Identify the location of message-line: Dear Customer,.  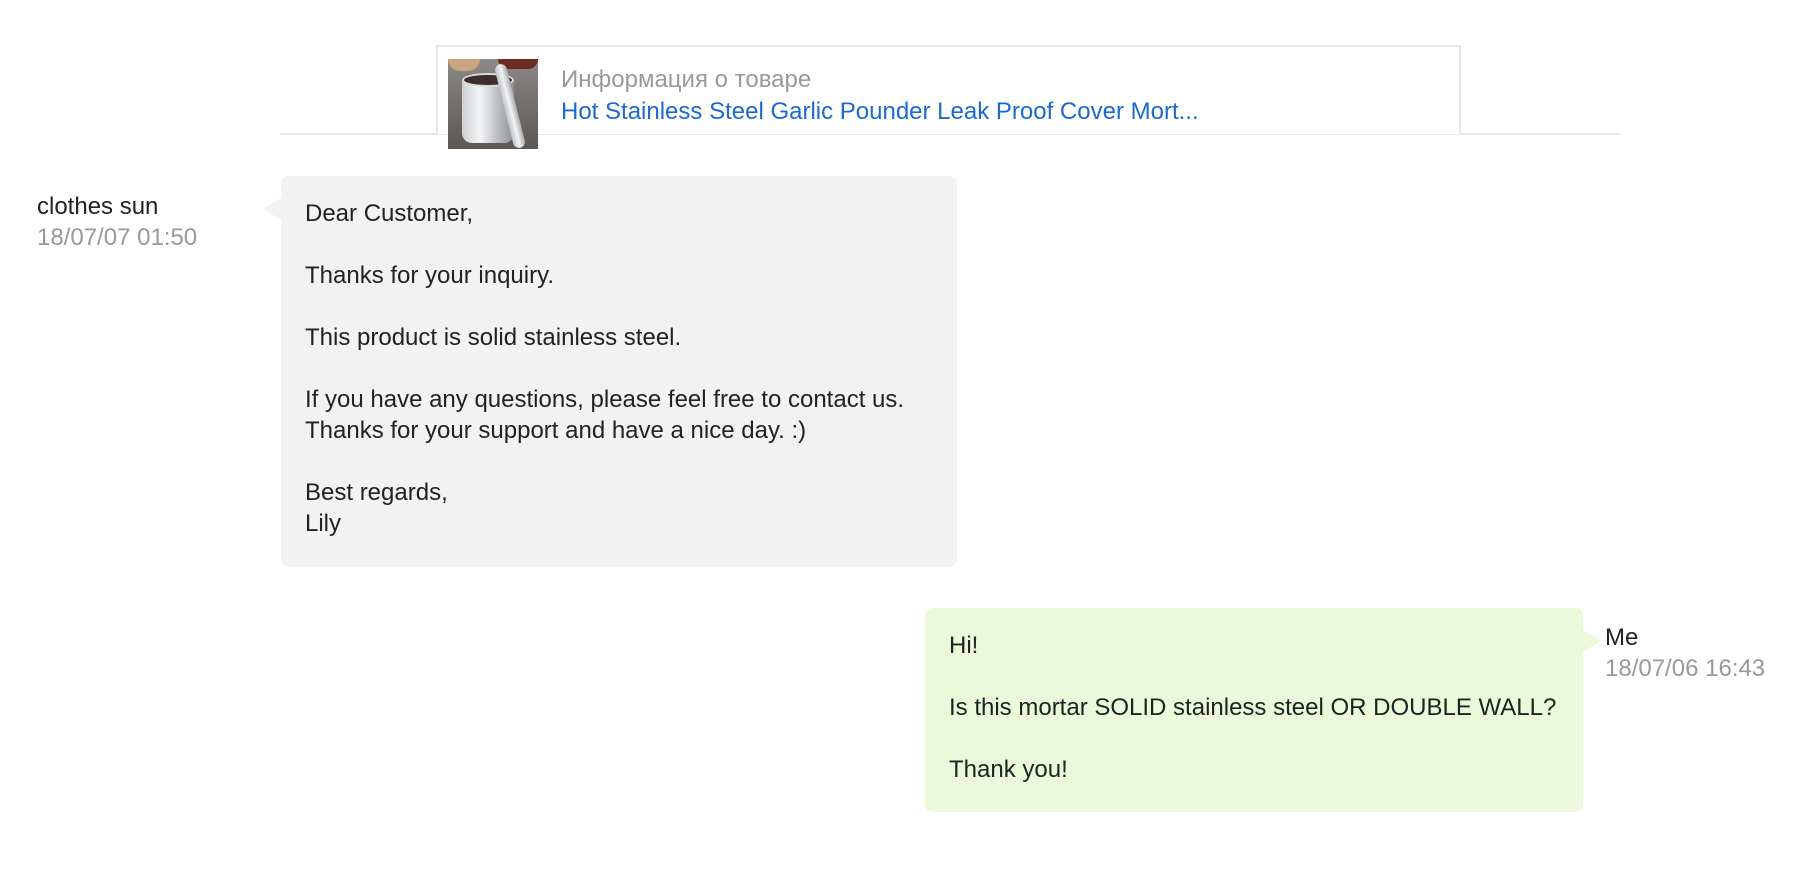
(389, 213).